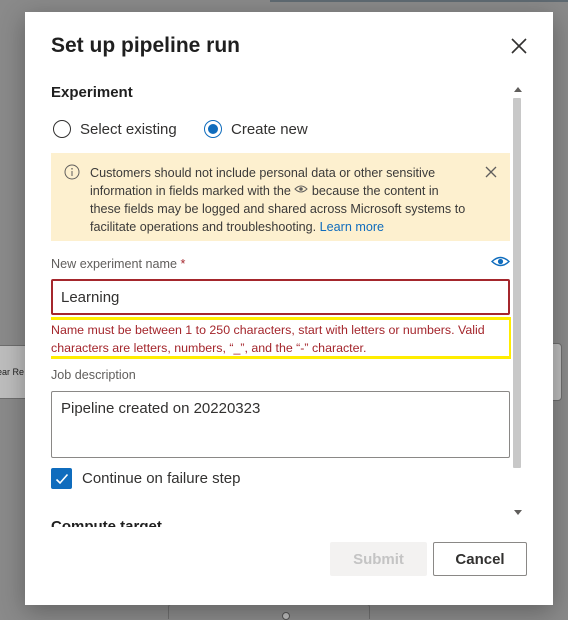 This screenshot has height=620, width=568. Describe the element at coordinates (161, 478) in the screenshot. I see `continue-on-failure-label: Continue on failure step` at that location.